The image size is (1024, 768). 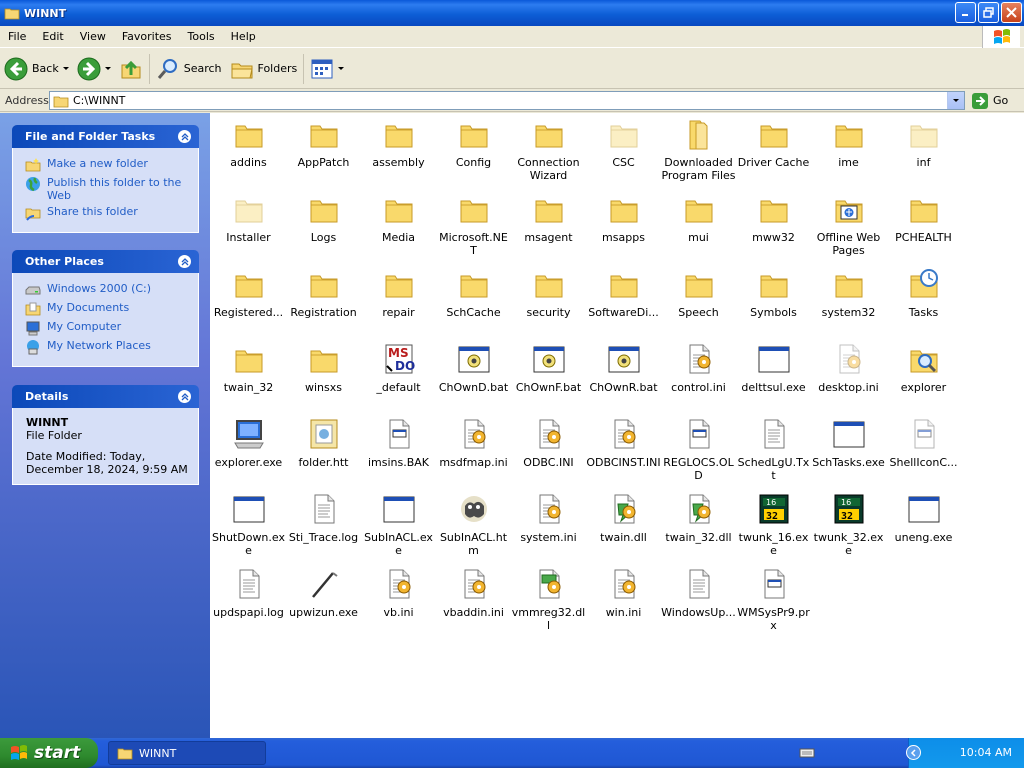 What do you see at coordinates (398, 443) in the screenshot?
I see `file-item: imsins.BAK` at bounding box center [398, 443].